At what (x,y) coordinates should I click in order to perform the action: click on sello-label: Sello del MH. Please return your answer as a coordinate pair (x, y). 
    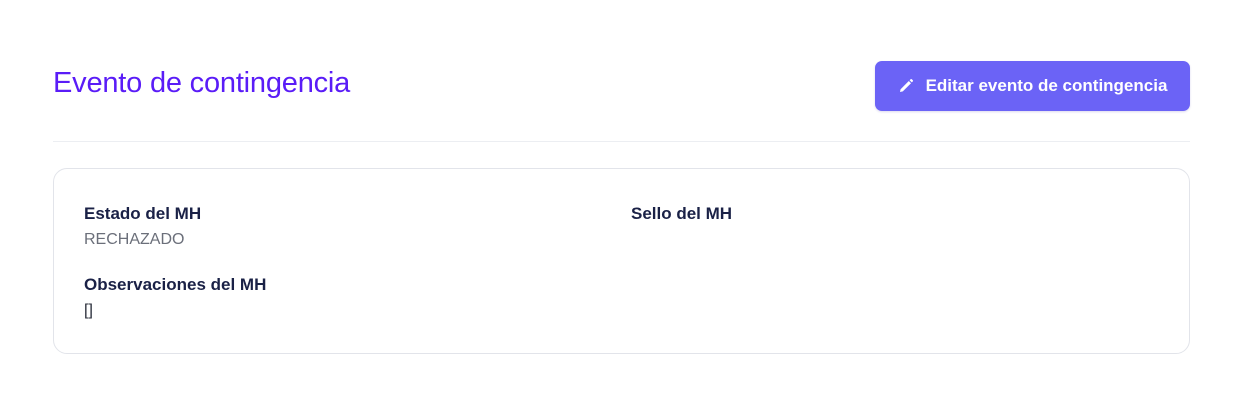
    Looking at the image, I should click on (682, 213).